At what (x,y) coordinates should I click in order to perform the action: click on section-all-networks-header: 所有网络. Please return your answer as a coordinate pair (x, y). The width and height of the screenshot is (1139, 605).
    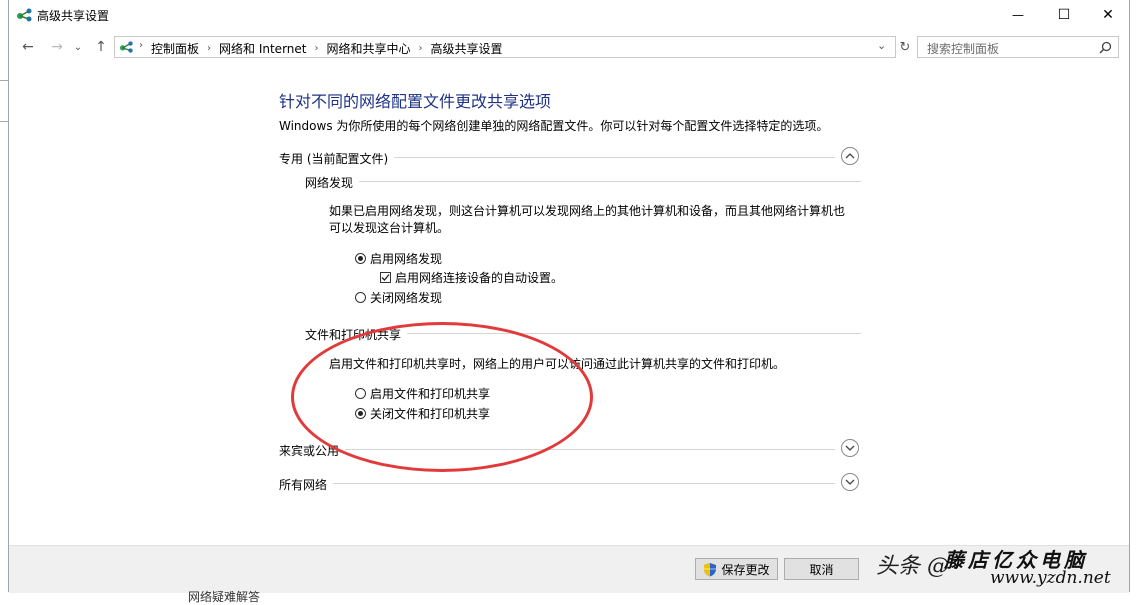
    Looking at the image, I should click on (570, 484).